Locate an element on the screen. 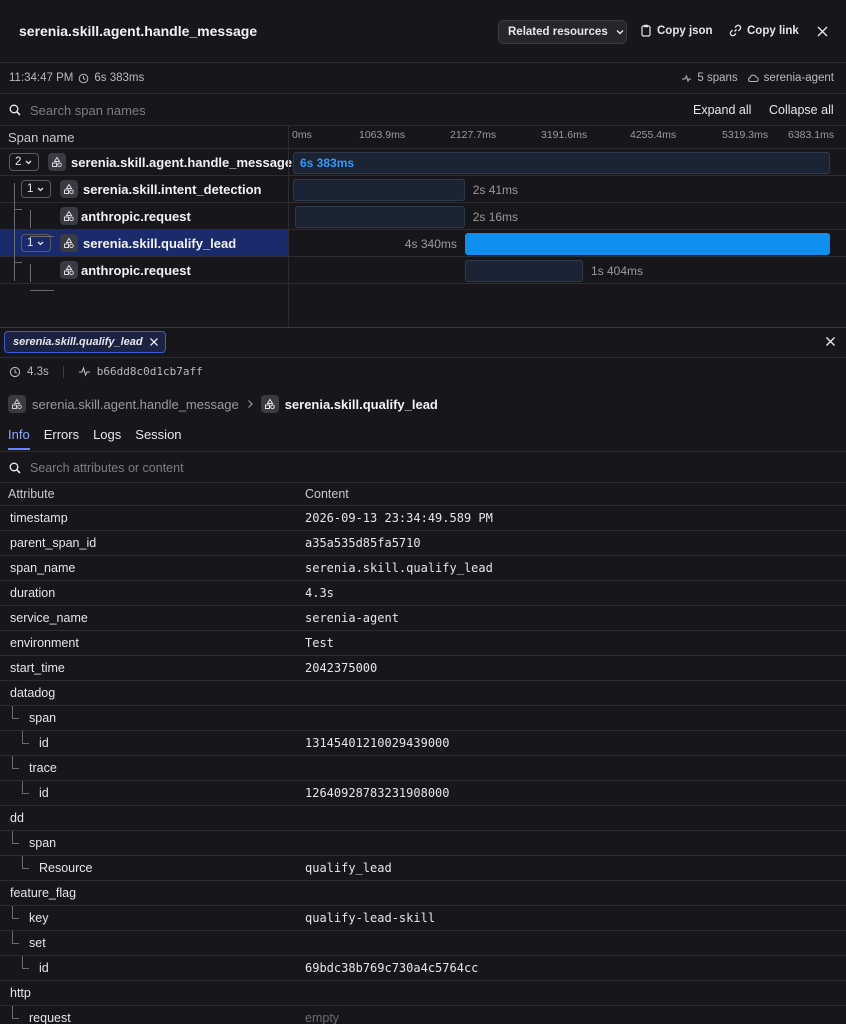  tab-session: Session is located at coordinates (158, 438).